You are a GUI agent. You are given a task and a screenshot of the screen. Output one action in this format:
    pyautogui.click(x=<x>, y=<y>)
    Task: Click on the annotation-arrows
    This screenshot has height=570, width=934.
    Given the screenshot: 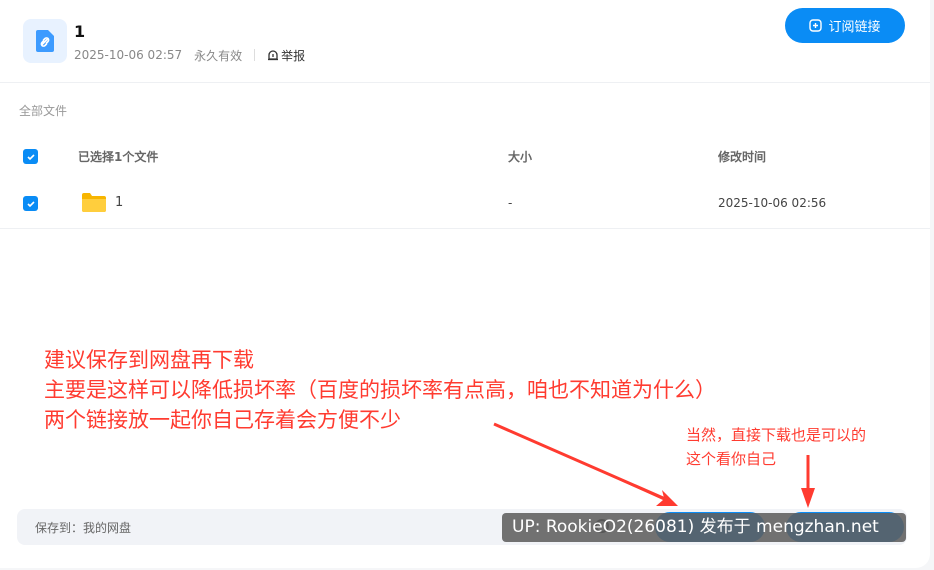 What is the action you would take?
    pyautogui.click(x=654, y=465)
    